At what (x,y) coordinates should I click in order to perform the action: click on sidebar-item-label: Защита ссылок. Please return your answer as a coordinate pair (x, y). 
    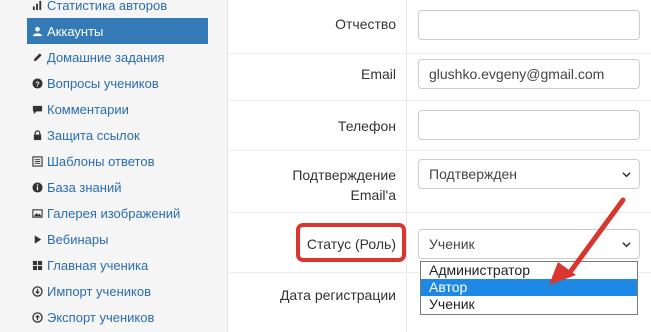
    Looking at the image, I should click on (93, 135).